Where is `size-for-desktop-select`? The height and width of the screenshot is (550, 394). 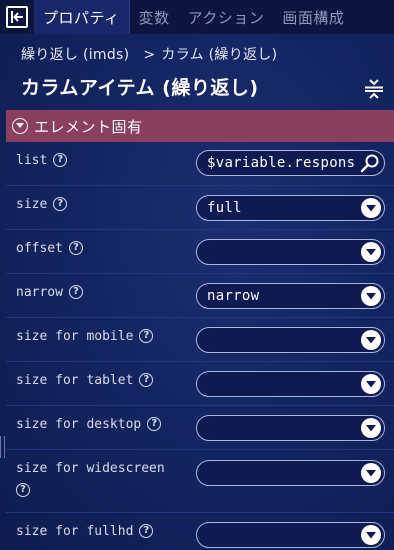 size-for-desktop-select is located at coordinates (290, 428).